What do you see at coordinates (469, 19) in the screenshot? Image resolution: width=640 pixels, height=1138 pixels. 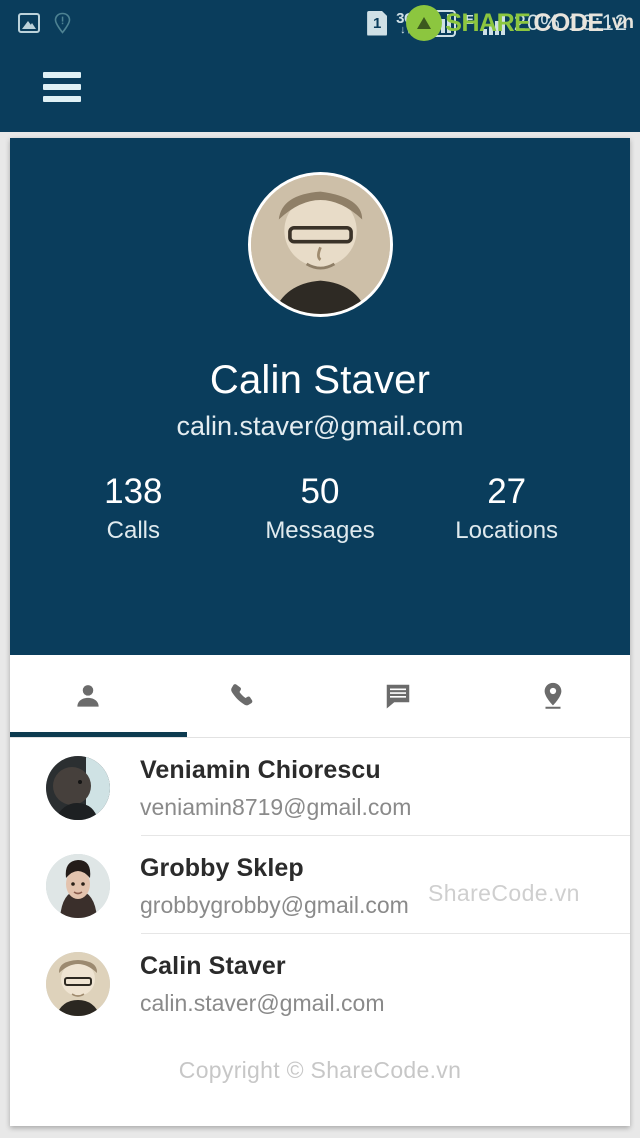 I see `edge-label: E` at bounding box center [469, 19].